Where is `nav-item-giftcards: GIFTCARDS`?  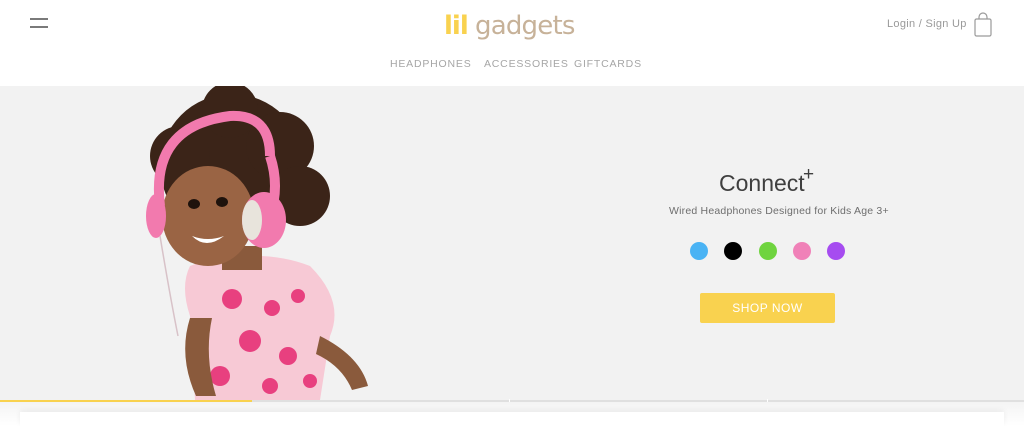 nav-item-giftcards: GIFTCARDS is located at coordinates (608, 64).